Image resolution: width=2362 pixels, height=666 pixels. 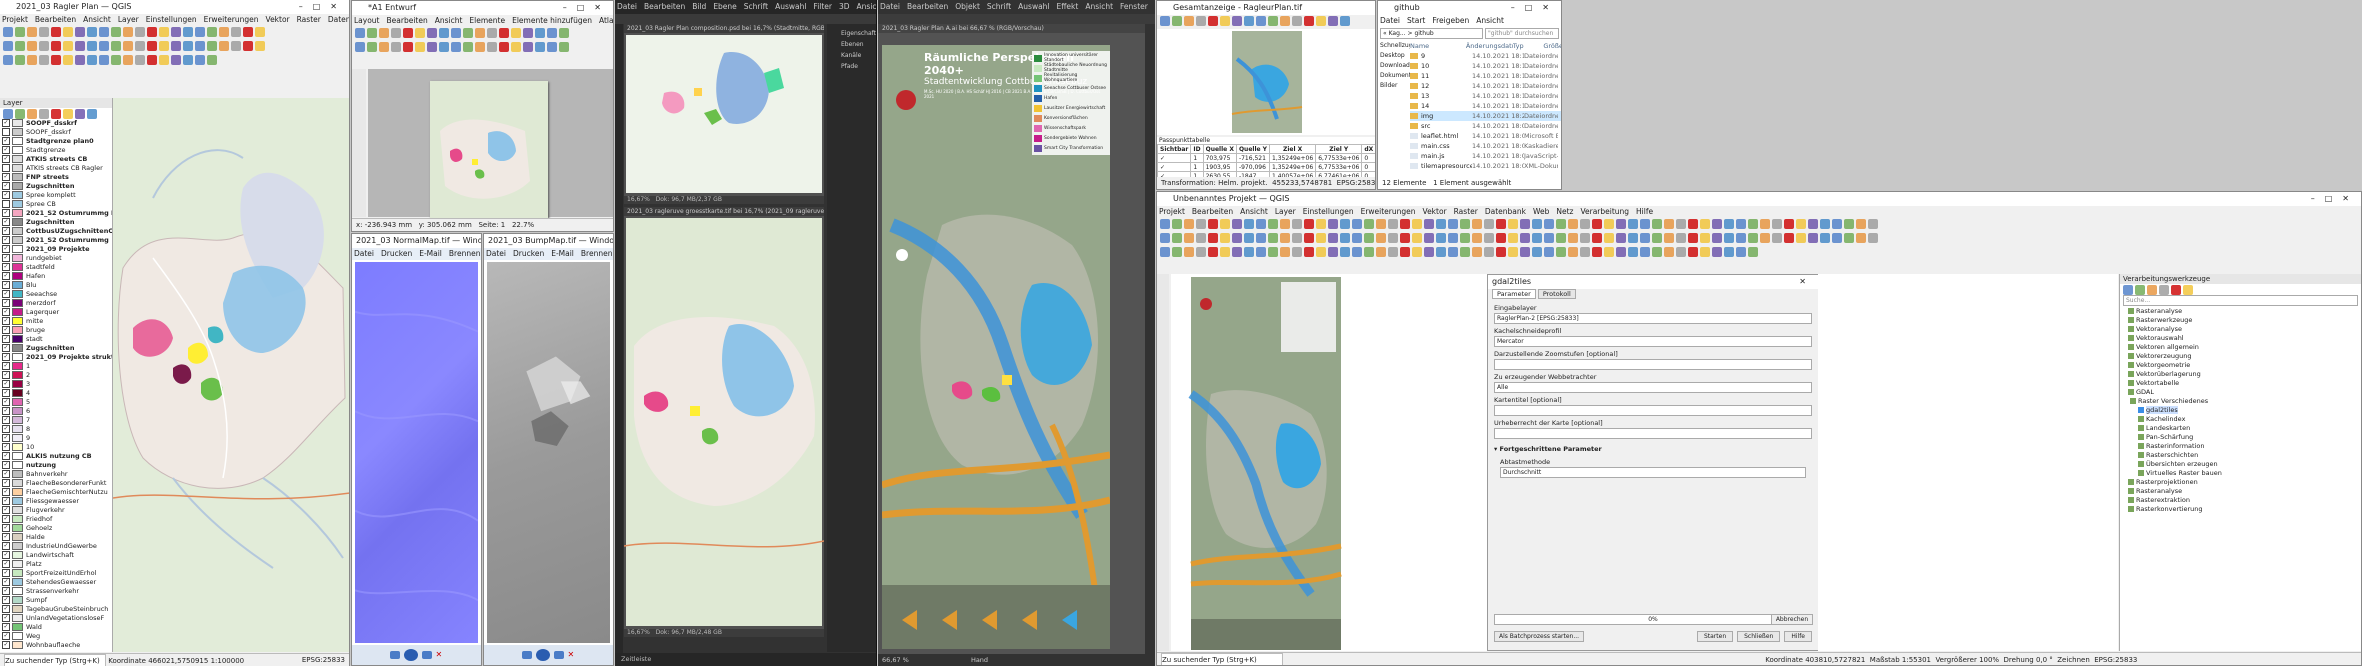 What do you see at coordinates (323, 660) in the screenshot?
I see `crs-value: EPSG:25833` at bounding box center [323, 660].